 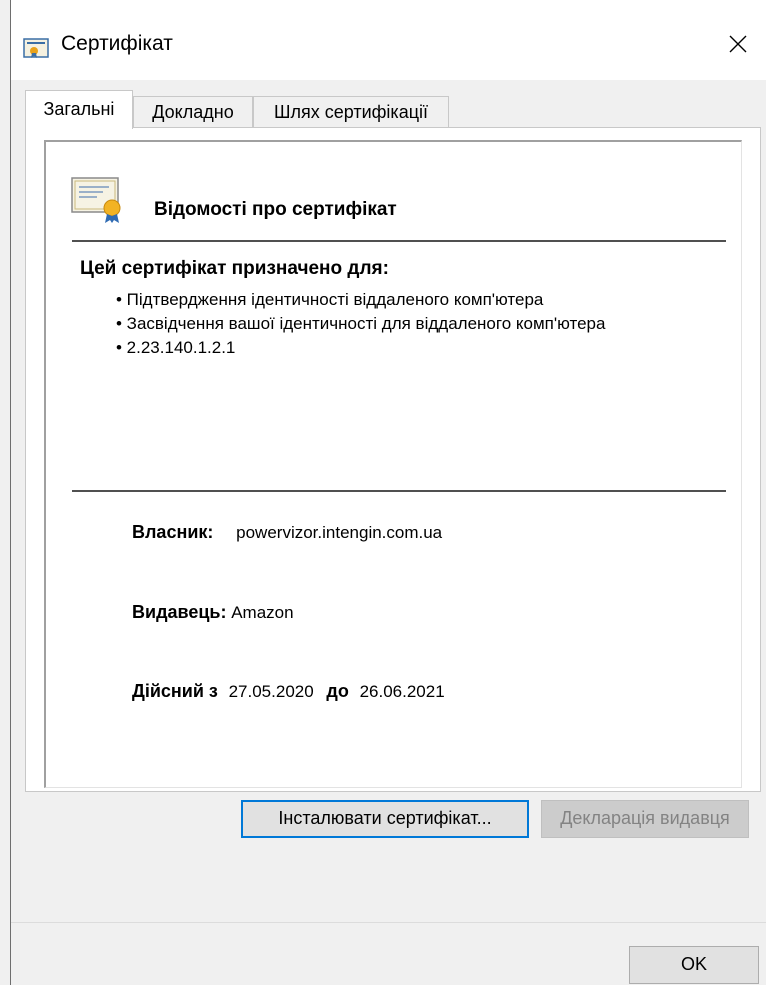 What do you see at coordinates (176, 347) in the screenshot?
I see `list-item: • 2.23.140.1.2.1` at bounding box center [176, 347].